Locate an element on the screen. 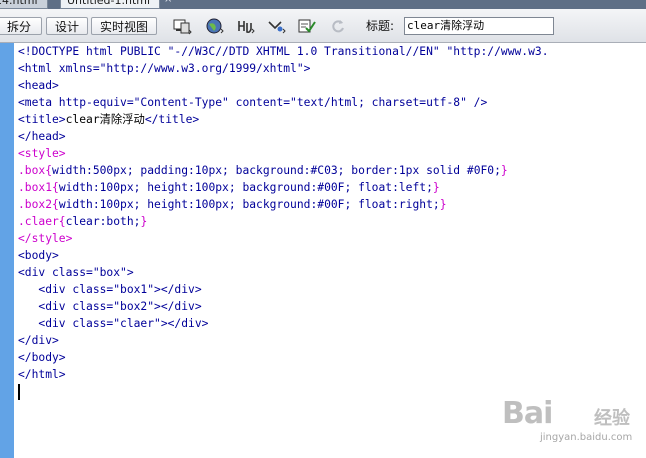 The width and height of the screenshot is (646, 458). split-view-button: 拆分 is located at coordinates (21, 26).